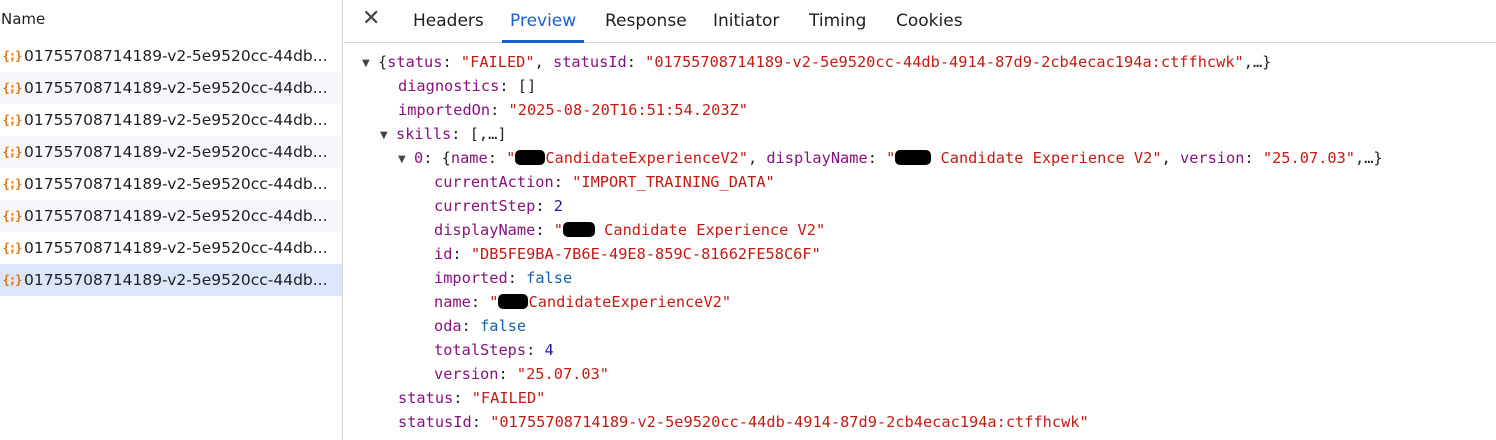  What do you see at coordinates (604, 182) in the screenshot?
I see `json-prop-currentaction: currentAction: "IMPORT_TRAINING_DATA"` at bounding box center [604, 182].